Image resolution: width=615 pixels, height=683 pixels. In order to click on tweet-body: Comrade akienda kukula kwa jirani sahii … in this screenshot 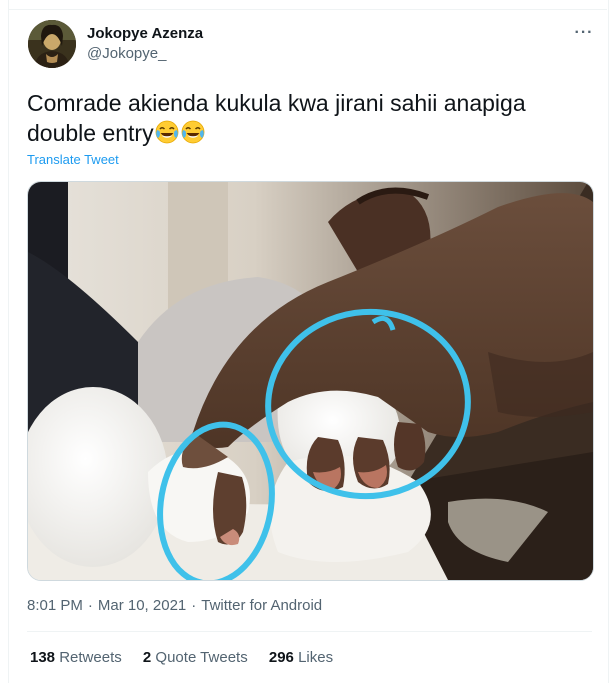, I will do `click(276, 118)`.